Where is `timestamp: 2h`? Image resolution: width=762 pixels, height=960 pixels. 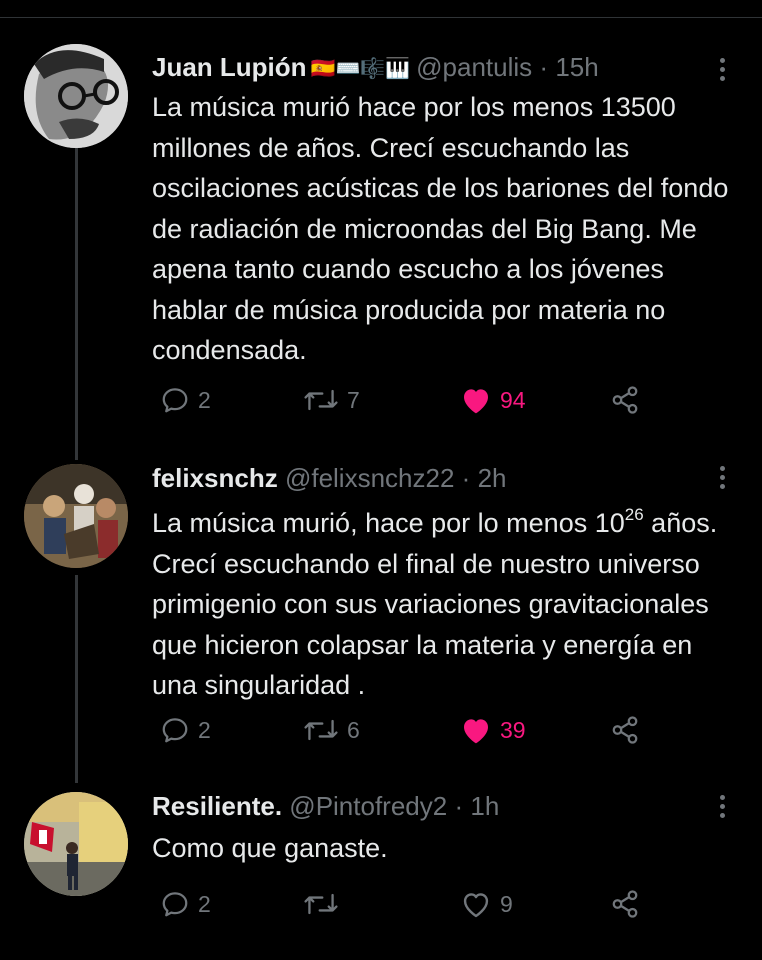
timestamp: 2h is located at coordinates (492, 478).